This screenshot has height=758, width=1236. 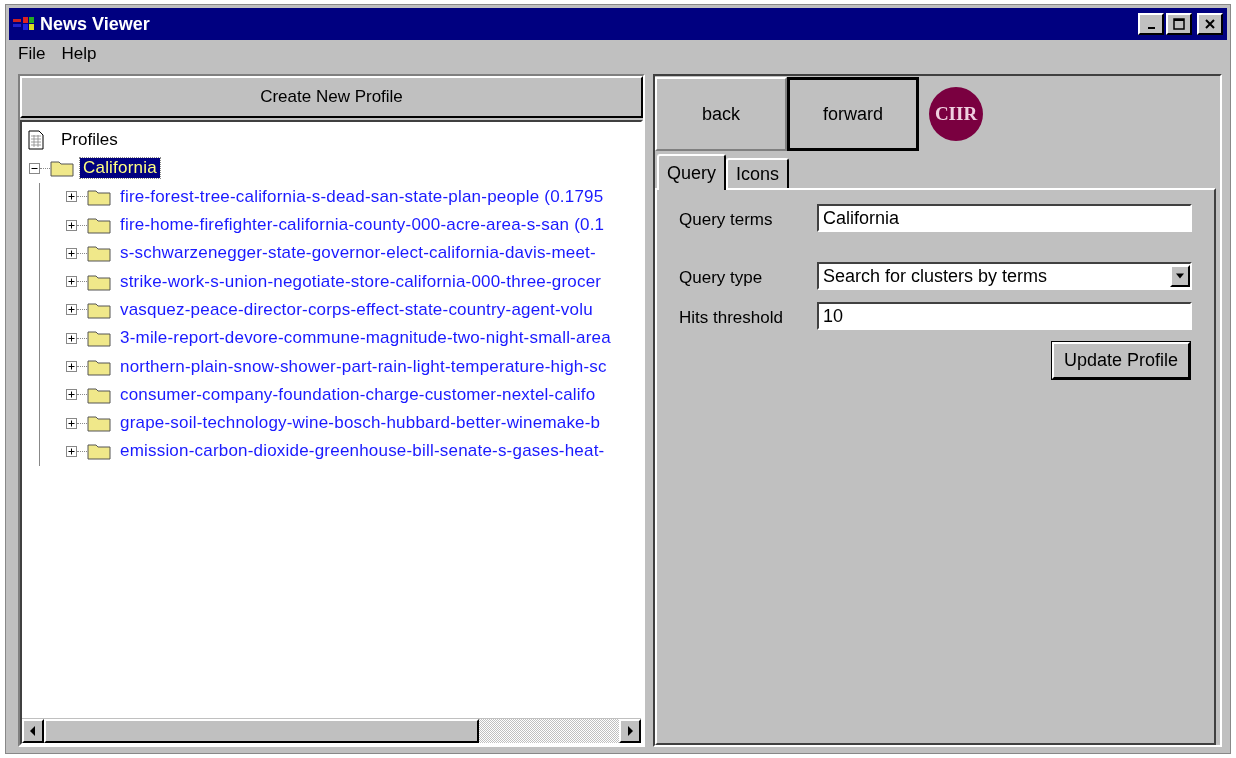 What do you see at coordinates (36, 140) in the screenshot?
I see `document-icon` at bounding box center [36, 140].